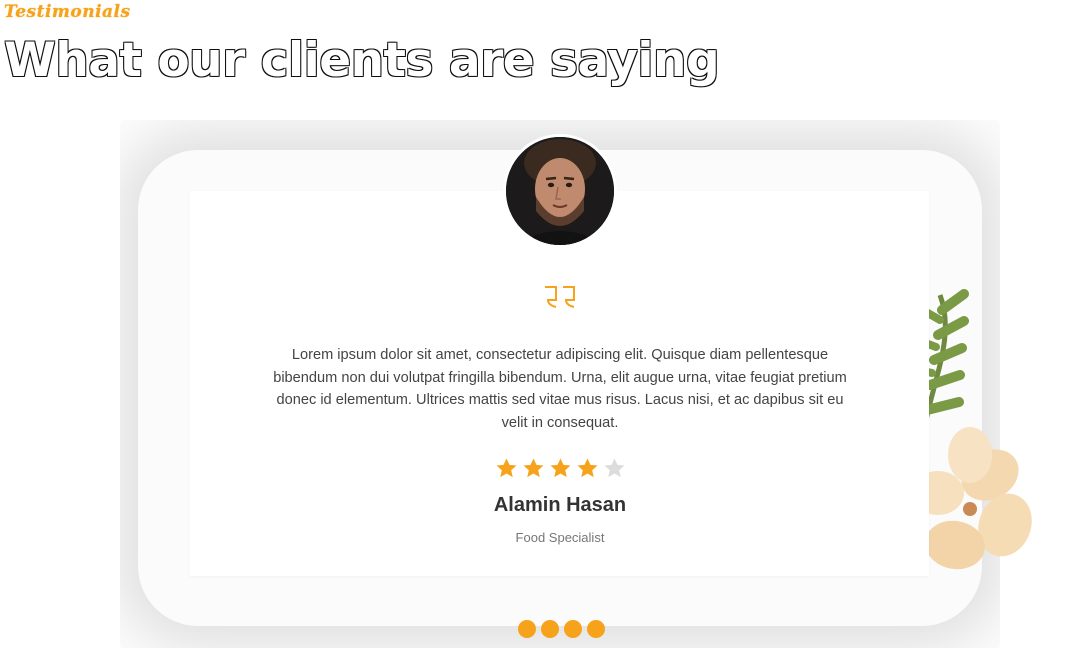  I want to click on section-eyebrow: Testimonials, so click(67, 12).